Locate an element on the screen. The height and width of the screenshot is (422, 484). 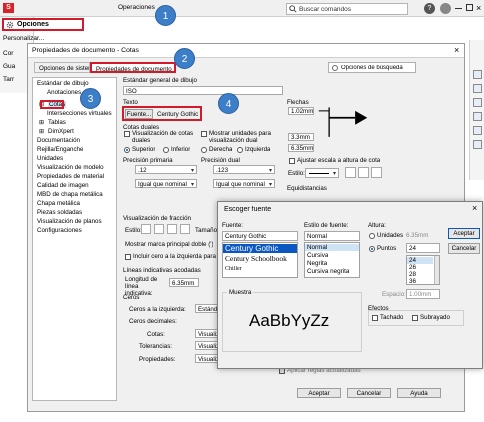
ajustar-checkbox is located at coordinates (292, 161).